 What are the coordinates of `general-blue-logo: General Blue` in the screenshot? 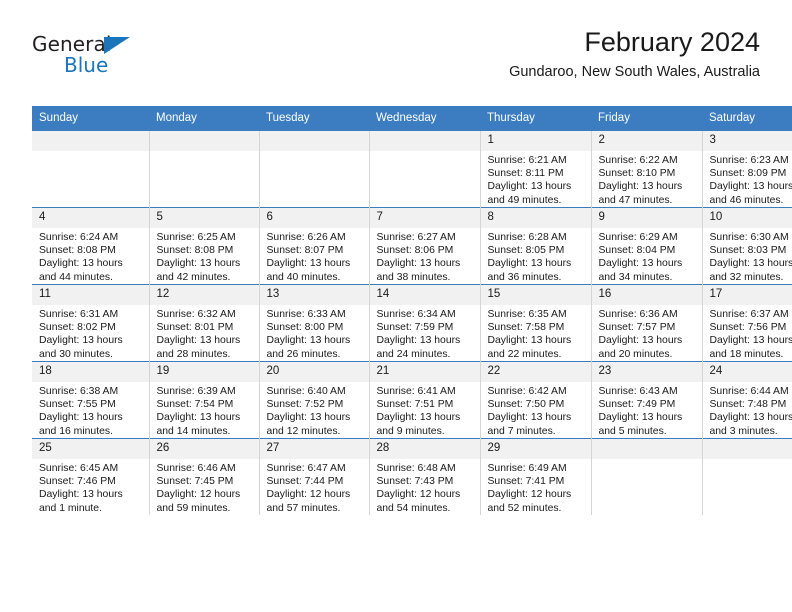 It's located at (92, 58).